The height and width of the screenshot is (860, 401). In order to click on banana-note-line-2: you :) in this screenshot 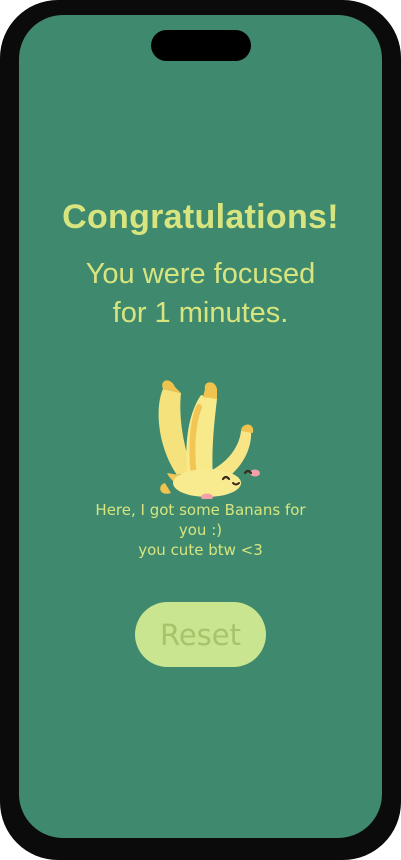, I will do `click(200, 530)`.